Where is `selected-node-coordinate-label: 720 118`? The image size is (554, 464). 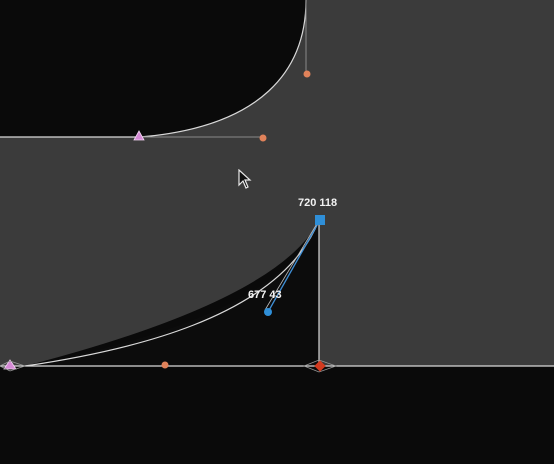 selected-node-coordinate-label: 720 118 is located at coordinates (318, 203).